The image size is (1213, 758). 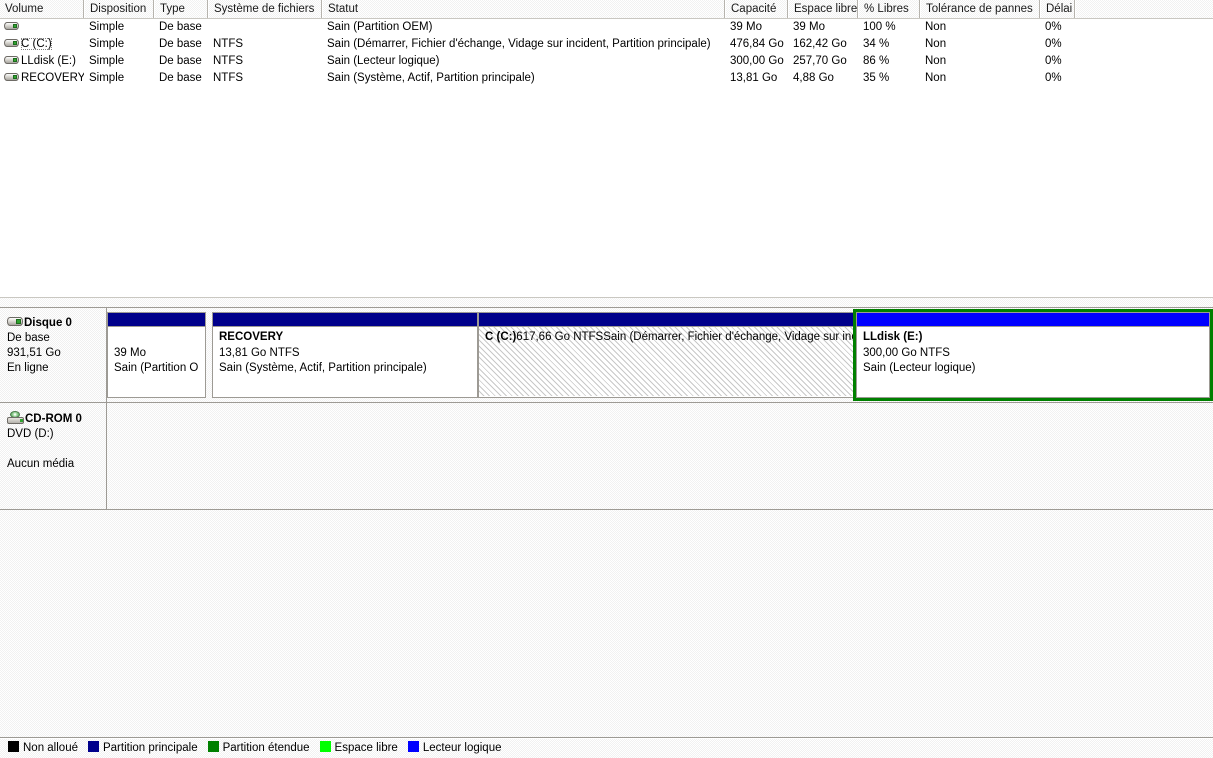 I want to click on cell-free_space: 39 Mo, so click(x=809, y=27).